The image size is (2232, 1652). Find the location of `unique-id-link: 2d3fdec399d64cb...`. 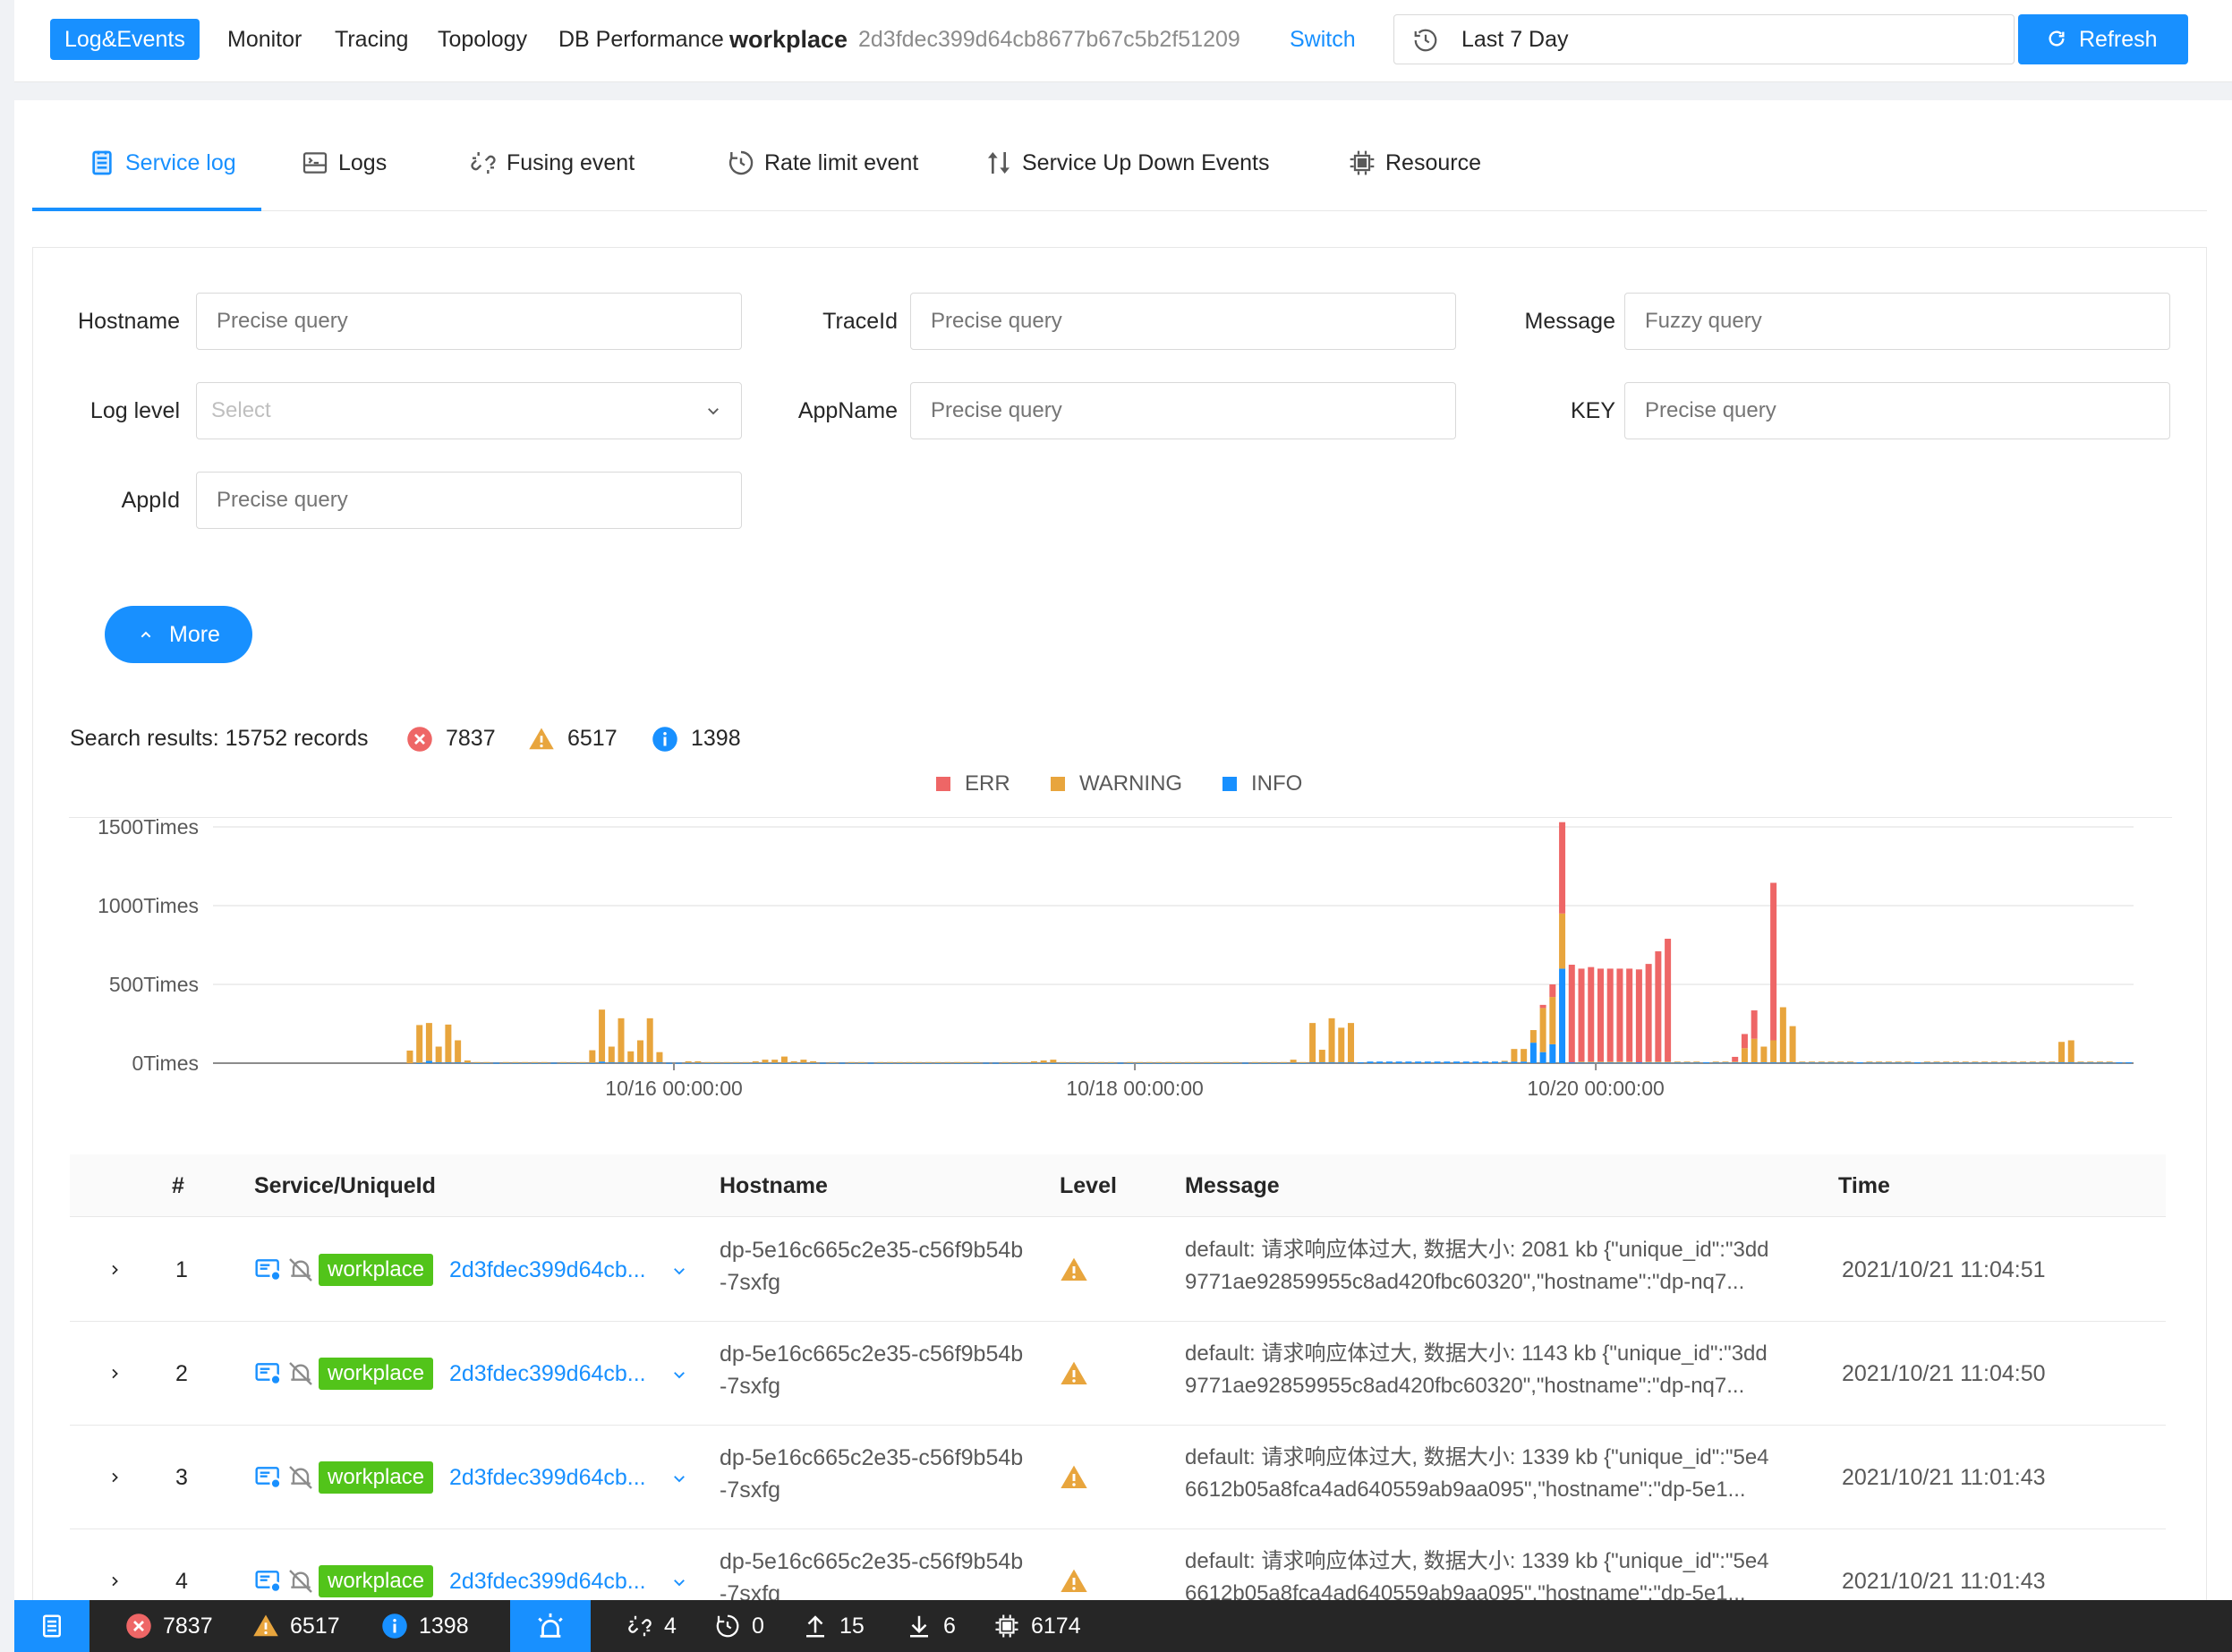

unique-id-link: 2d3fdec399d64cb... is located at coordinates (547, 1581).